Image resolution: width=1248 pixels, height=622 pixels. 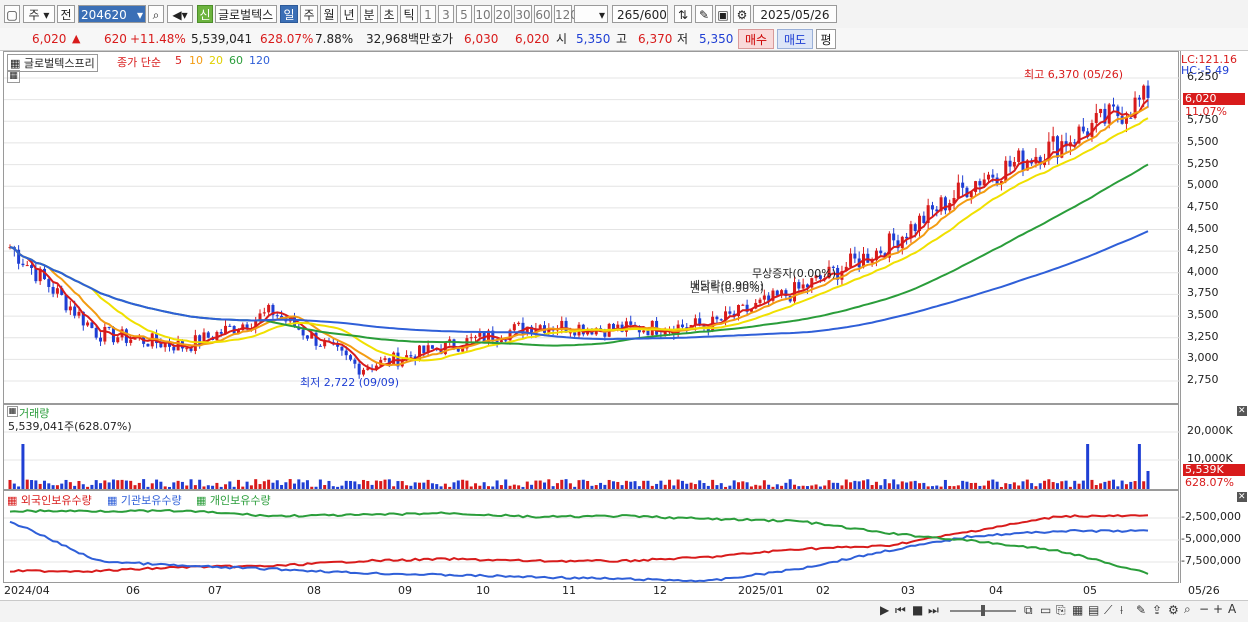 I want to click on table-icon: ▤, so click(x=1093, y=610).